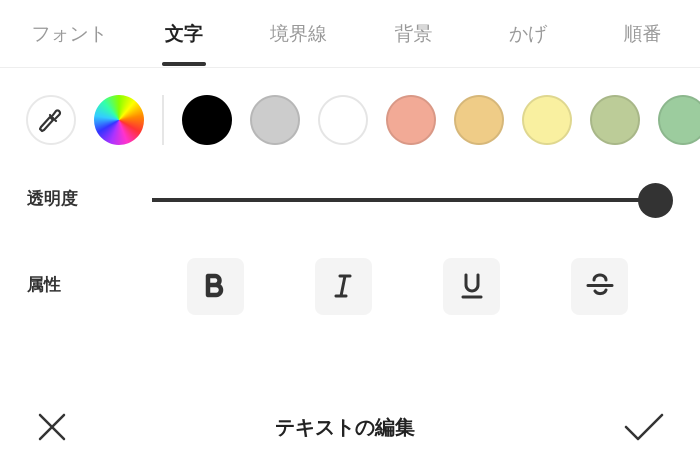 The image size is (700, 472). I want to click on underline-button, so click(471, 286).